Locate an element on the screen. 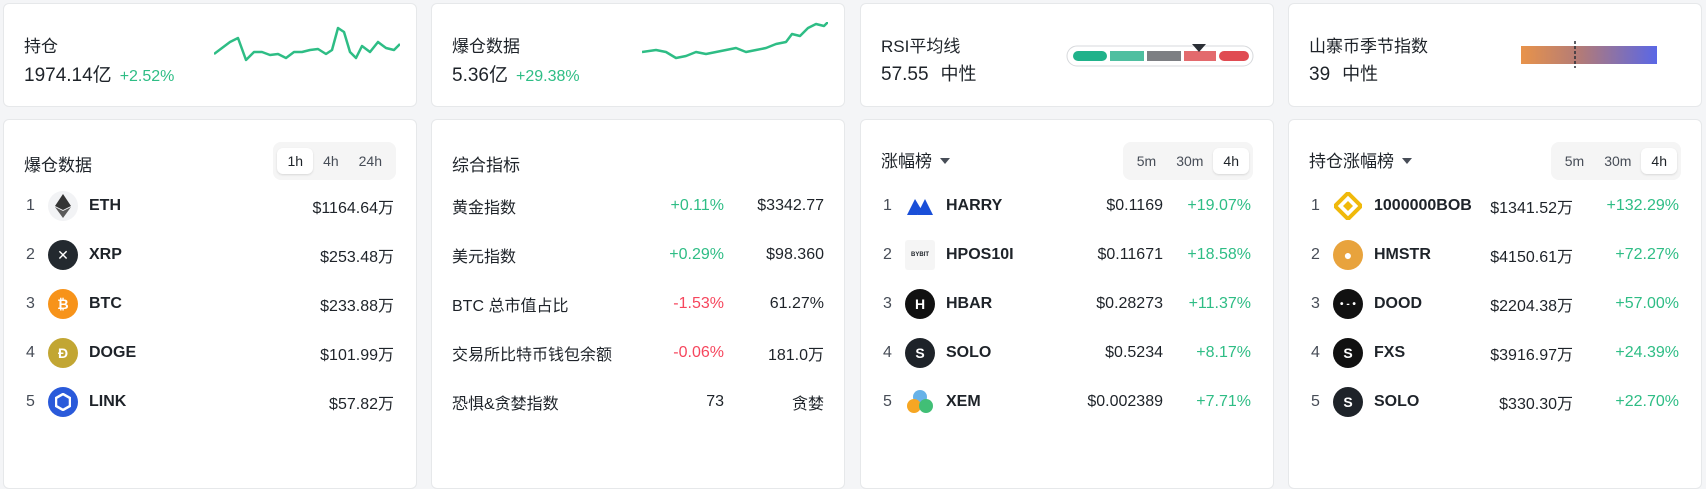 The height and width of the screenshot is (489, 1706). liquidation-sparkline is located at coordinates (735, 41).